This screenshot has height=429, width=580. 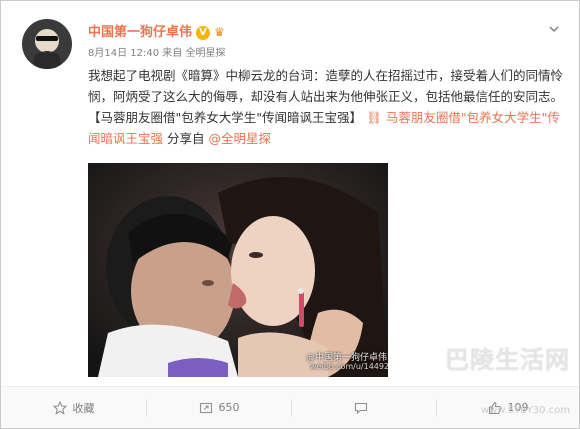 I want to click on site-watermark-url: www.5Y8Y30.com, so click(x=525, y=410).